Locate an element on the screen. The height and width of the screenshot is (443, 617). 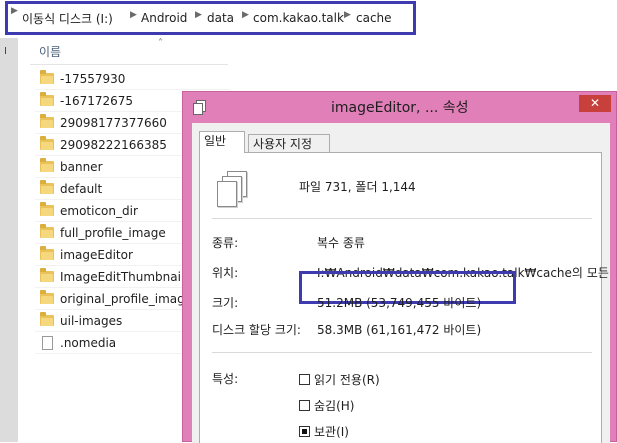
column-header-name: 이름 ˄ is located at coordinates (129, 51).